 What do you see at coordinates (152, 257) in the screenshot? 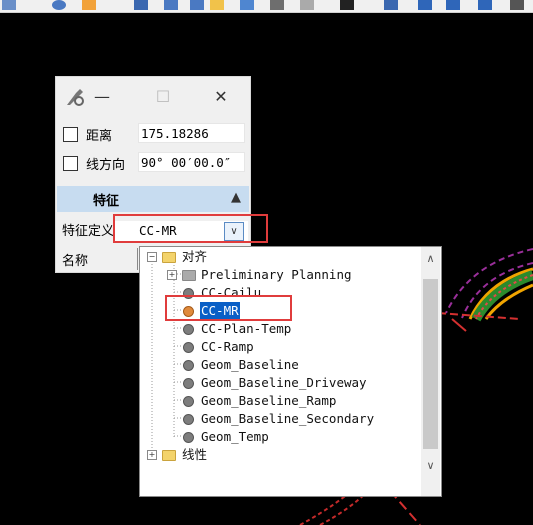
I see `collapse-icon: −` at bounding box center [152, 257].